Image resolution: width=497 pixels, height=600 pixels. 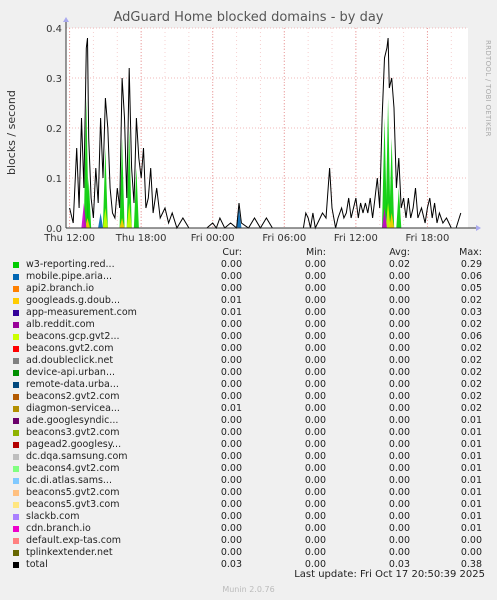 What do you see at coordinates (251, 433) in the screenshot?
I see `legend-row: beacons3.gvt2.com 0.00 0.00 0.00 0.01` at bounding box center [251, 433].